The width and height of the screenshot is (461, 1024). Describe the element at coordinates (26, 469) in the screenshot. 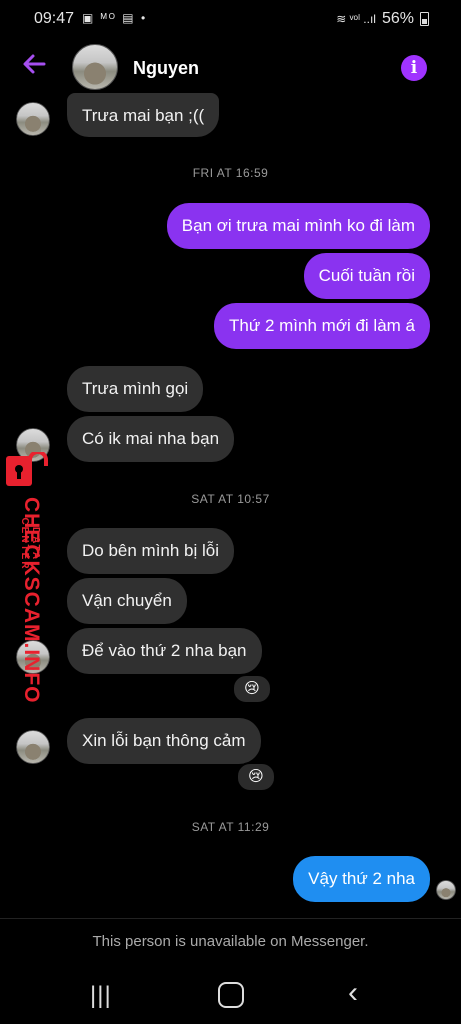

I see `lock-icon` at that location.